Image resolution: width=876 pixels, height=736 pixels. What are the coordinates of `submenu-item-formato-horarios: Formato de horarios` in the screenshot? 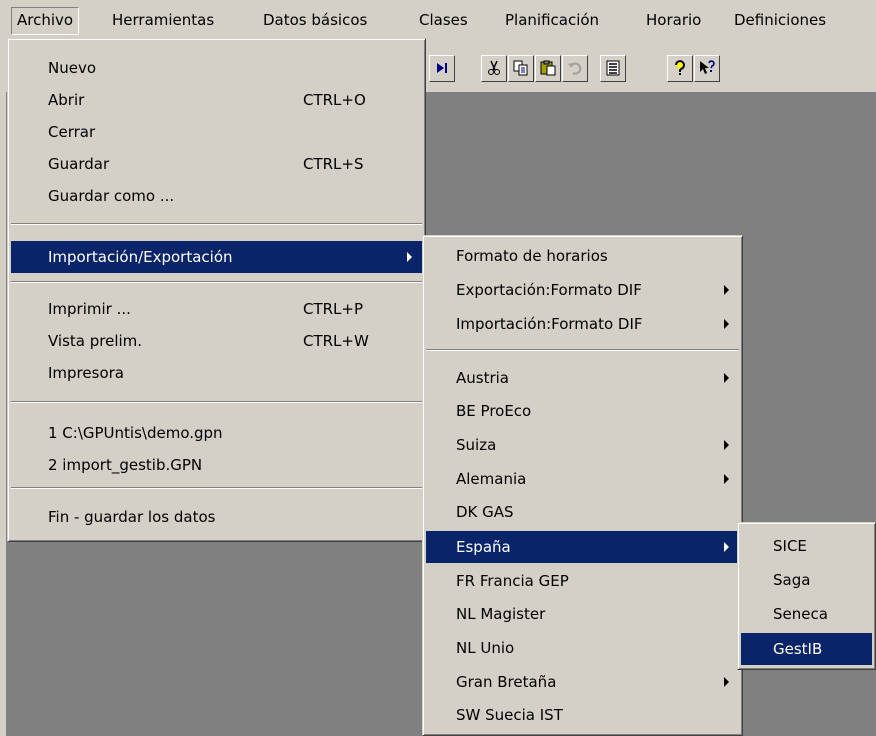 It's located at (582, 256).